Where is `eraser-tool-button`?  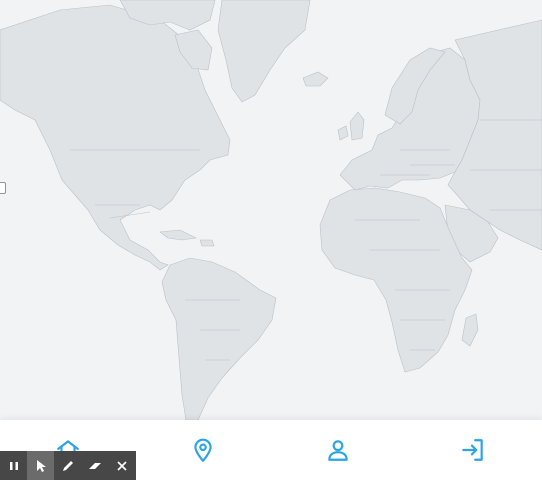
eraser-tool-button is located at coordinates (94, 465).